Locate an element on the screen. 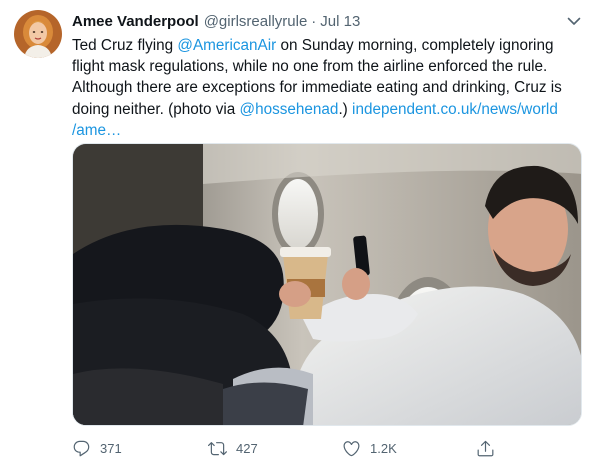 The image size is (597, 474). avatar-photo is located at coordinates (38, 34).